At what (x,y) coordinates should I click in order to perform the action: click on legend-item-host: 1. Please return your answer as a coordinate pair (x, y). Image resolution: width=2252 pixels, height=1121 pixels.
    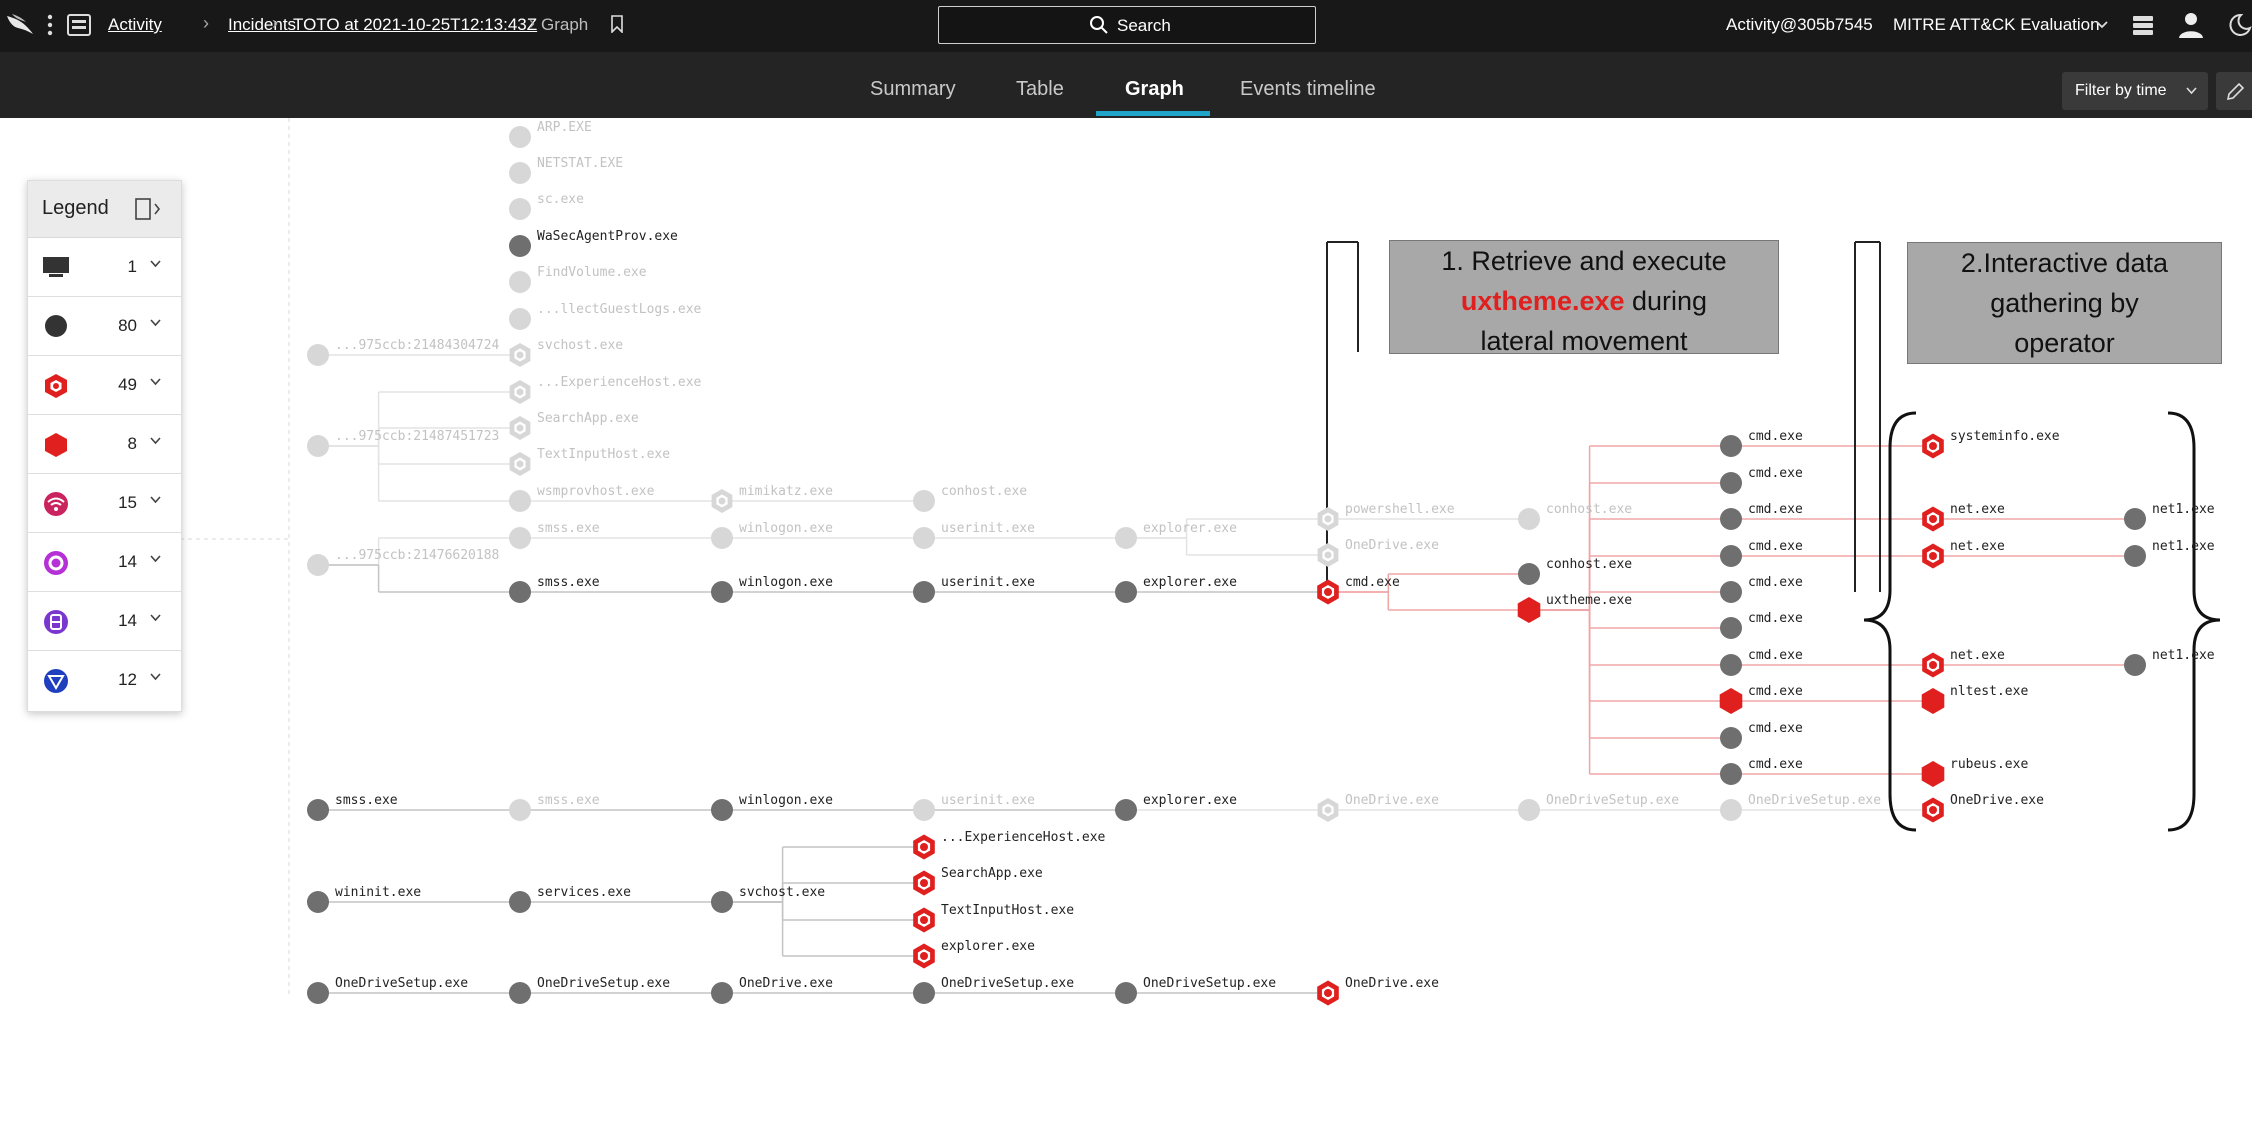
    Looking at the image, I should click on (104, 267).